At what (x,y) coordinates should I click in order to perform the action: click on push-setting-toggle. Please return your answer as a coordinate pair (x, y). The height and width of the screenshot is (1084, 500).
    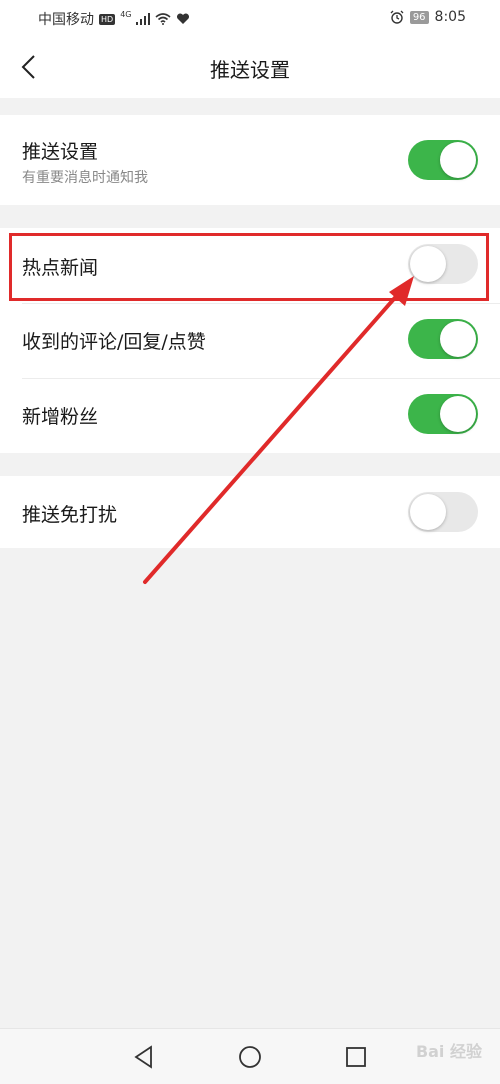
    Looking at the image, I should click on (443, 160).